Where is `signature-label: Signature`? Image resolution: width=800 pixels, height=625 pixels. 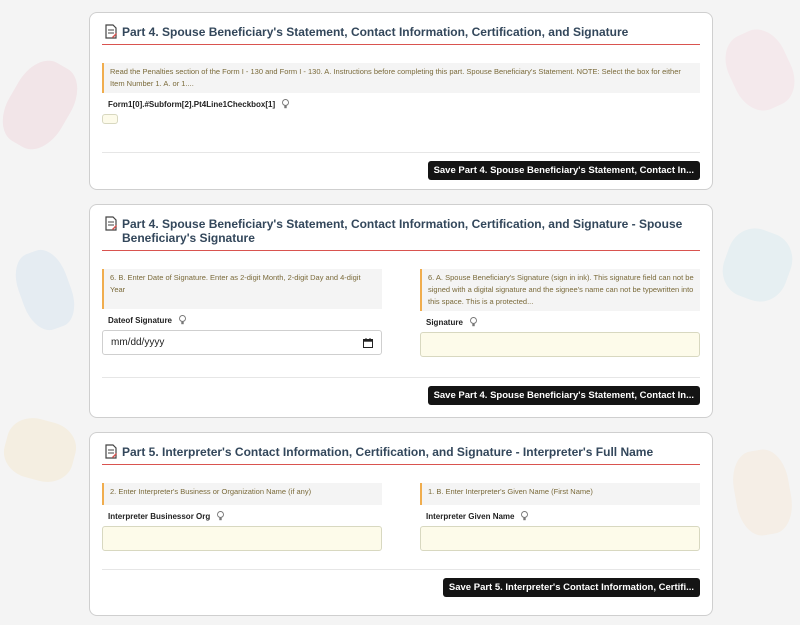 signature-label: Signature is located at coordinates (444, 322).